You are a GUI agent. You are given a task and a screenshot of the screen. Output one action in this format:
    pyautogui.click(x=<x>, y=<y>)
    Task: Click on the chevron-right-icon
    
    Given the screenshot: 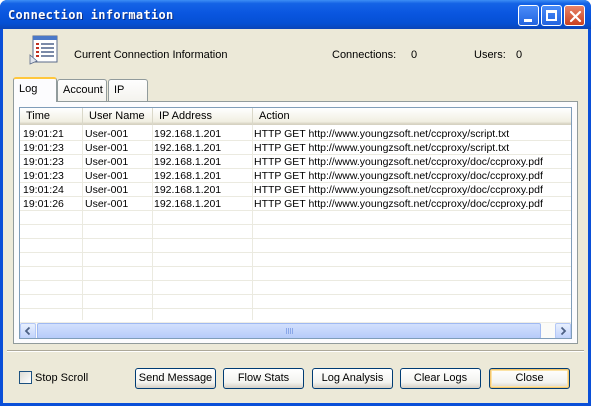 What is the action you would take?
    pyautogui.click(x=563, y=331)
    